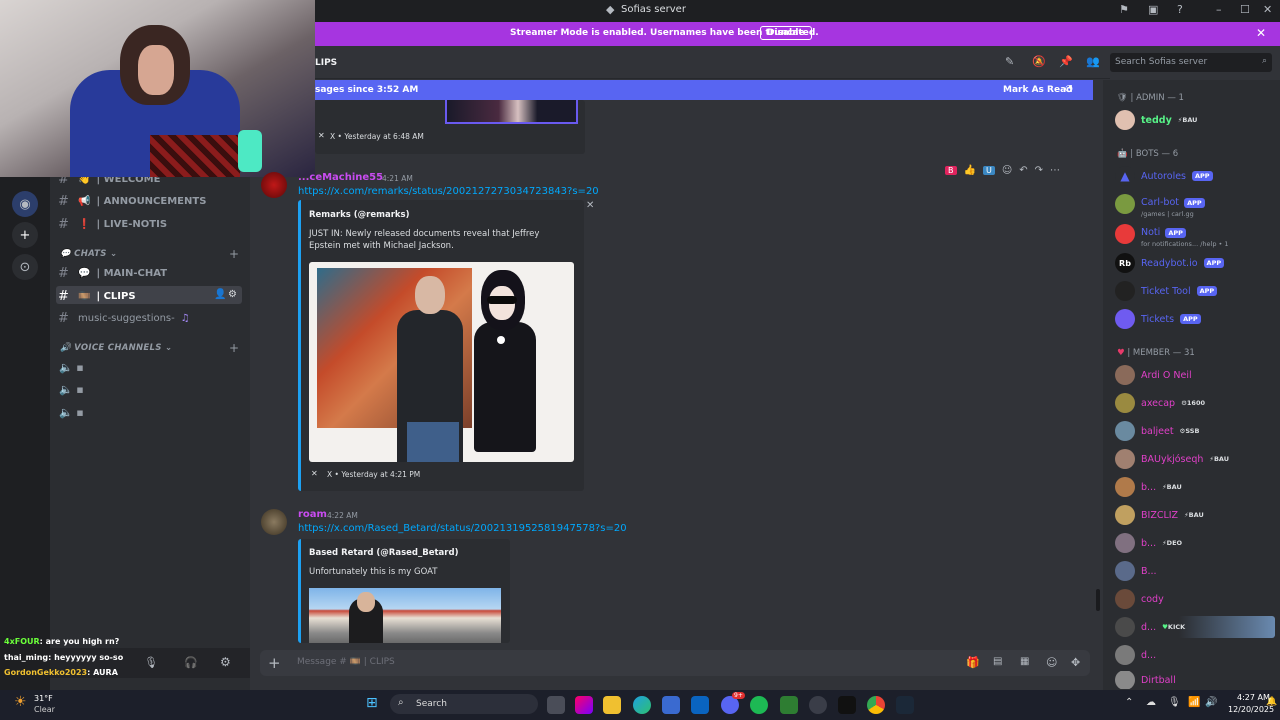 The height and width of the screenshot is (720, 1280). What do you see at coordinates (876, 705) in the screenshot?
I see `chrome-icon` at bounding box center [876, 705].